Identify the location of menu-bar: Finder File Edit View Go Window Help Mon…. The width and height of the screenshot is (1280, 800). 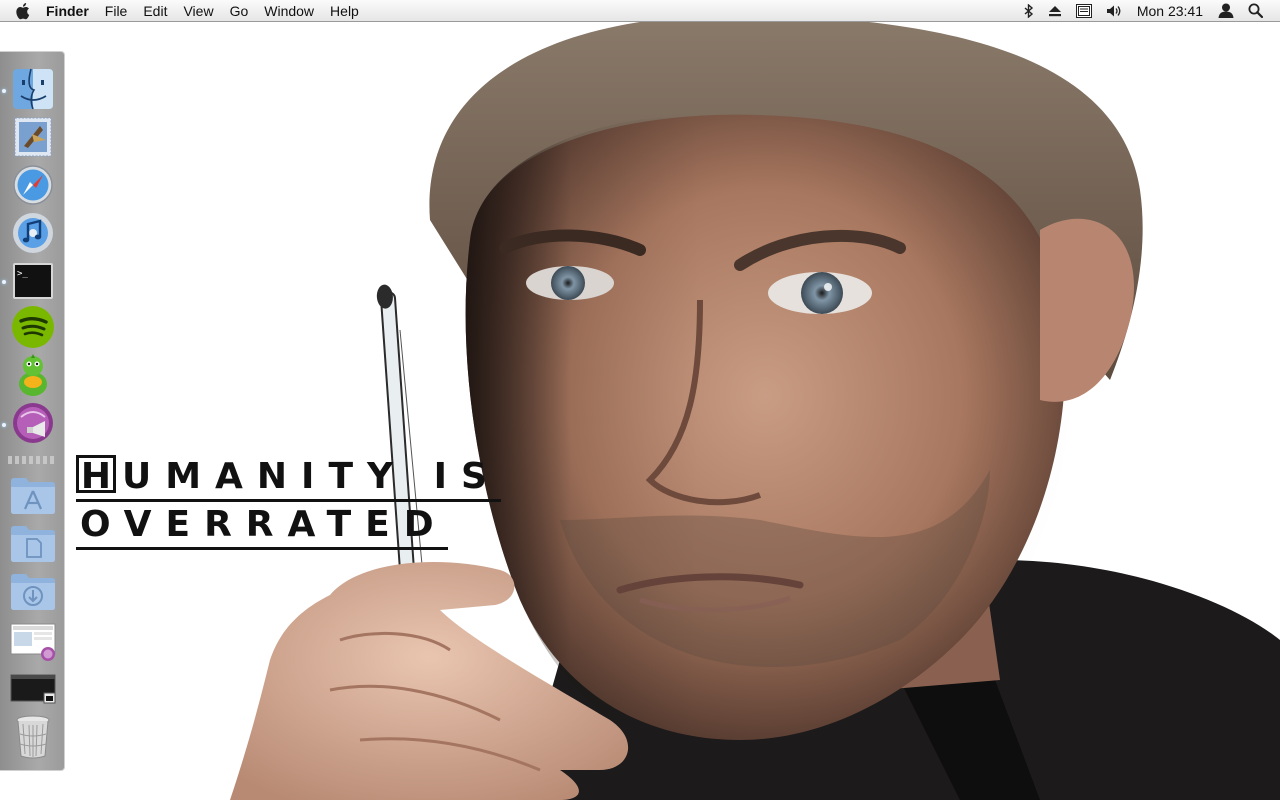
(640, 11).